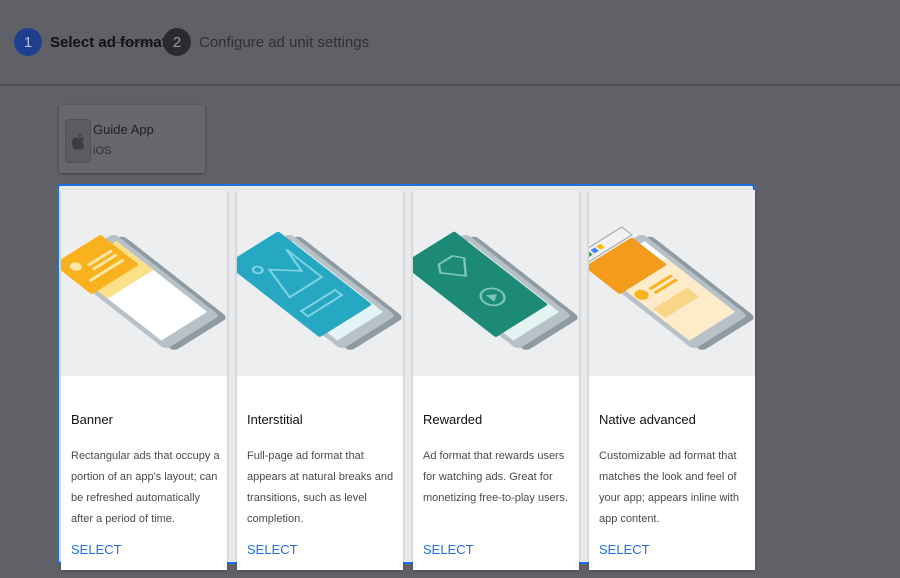 The width and height of the screenshot is (900, 578). I want to click on app-platform: iOS, so click(102, 151).